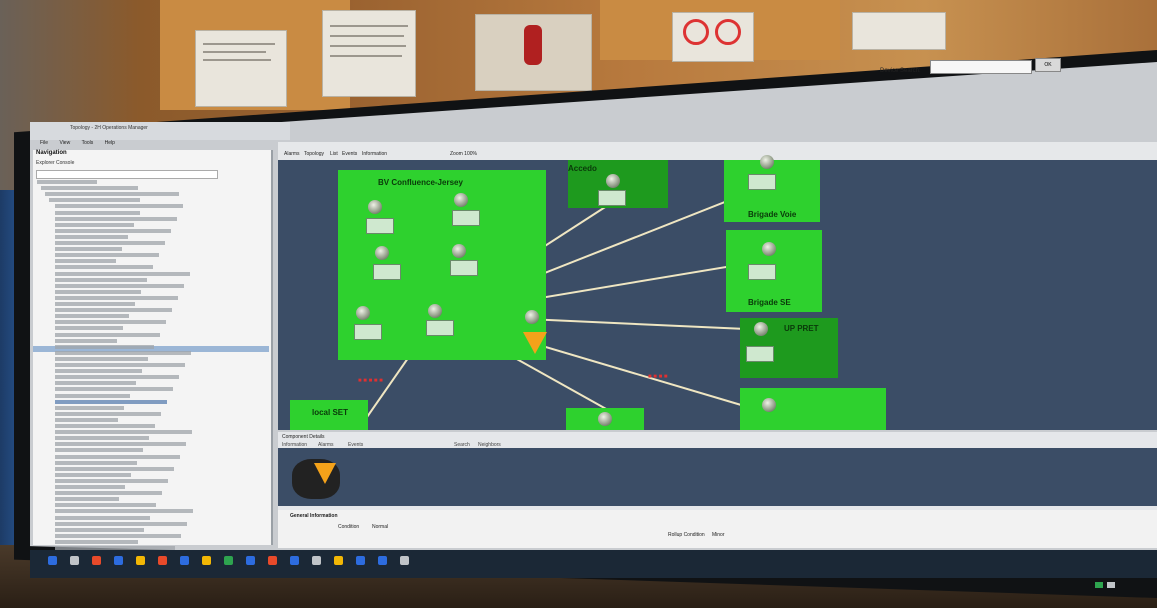 The width and height of the screenshot is (1157, 608). Describe the element at coordinates (64, 143) in the screenshot. I see `menu-view: View` at that location.